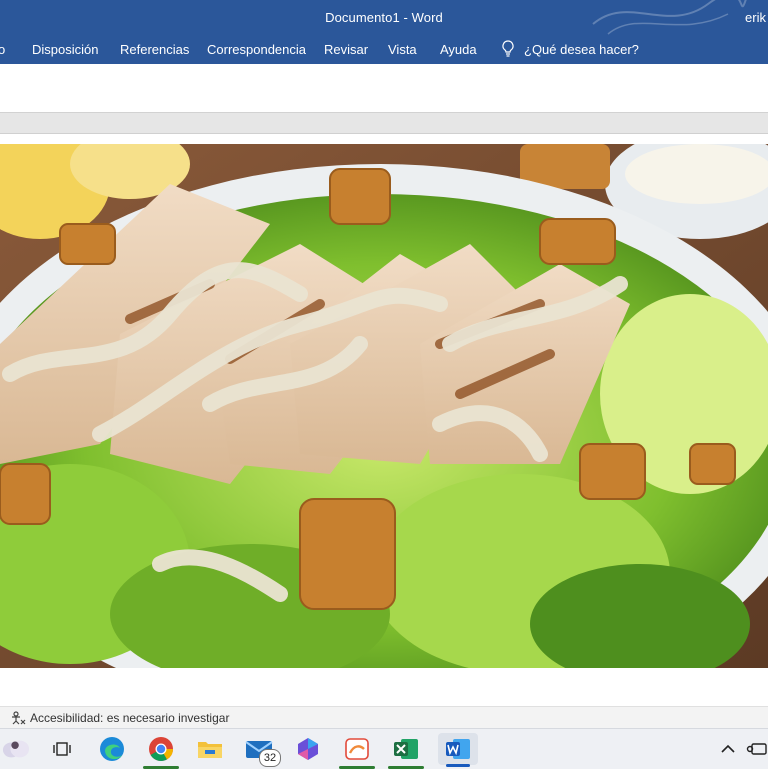 The width and height of the screenshot is (768, 769). What do you see at coordinates (270, 758) in the screenshot?
I see `mail-badge: 32` at bounding box center [270, 758].